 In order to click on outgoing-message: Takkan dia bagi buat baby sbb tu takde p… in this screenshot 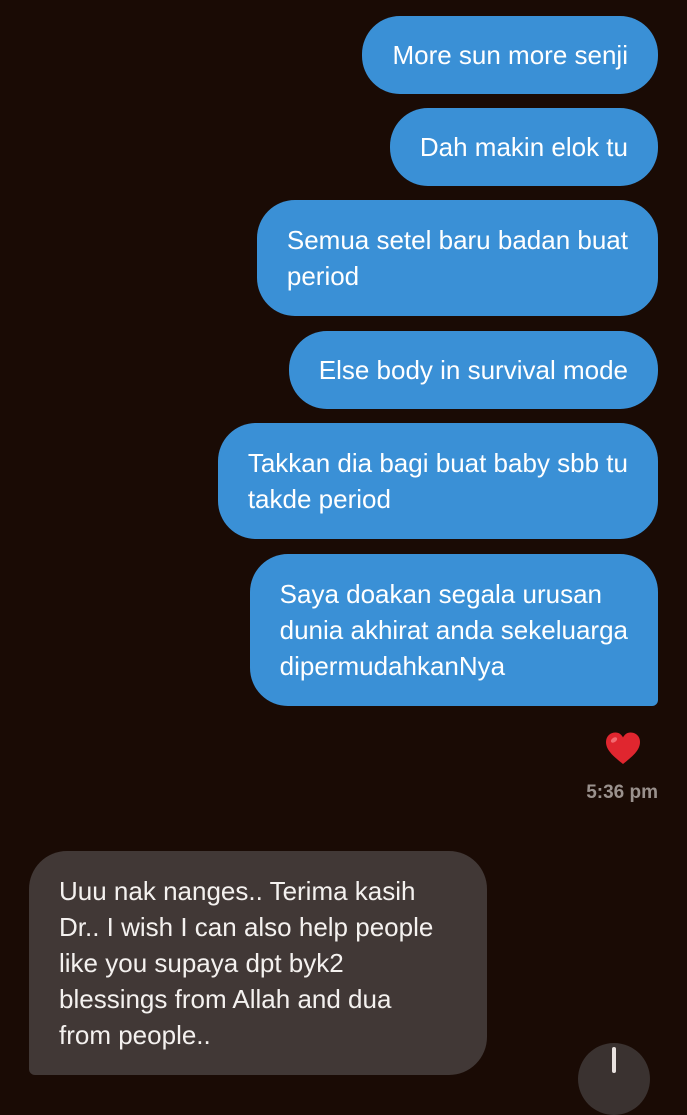, I will do `click(437, 481)`.